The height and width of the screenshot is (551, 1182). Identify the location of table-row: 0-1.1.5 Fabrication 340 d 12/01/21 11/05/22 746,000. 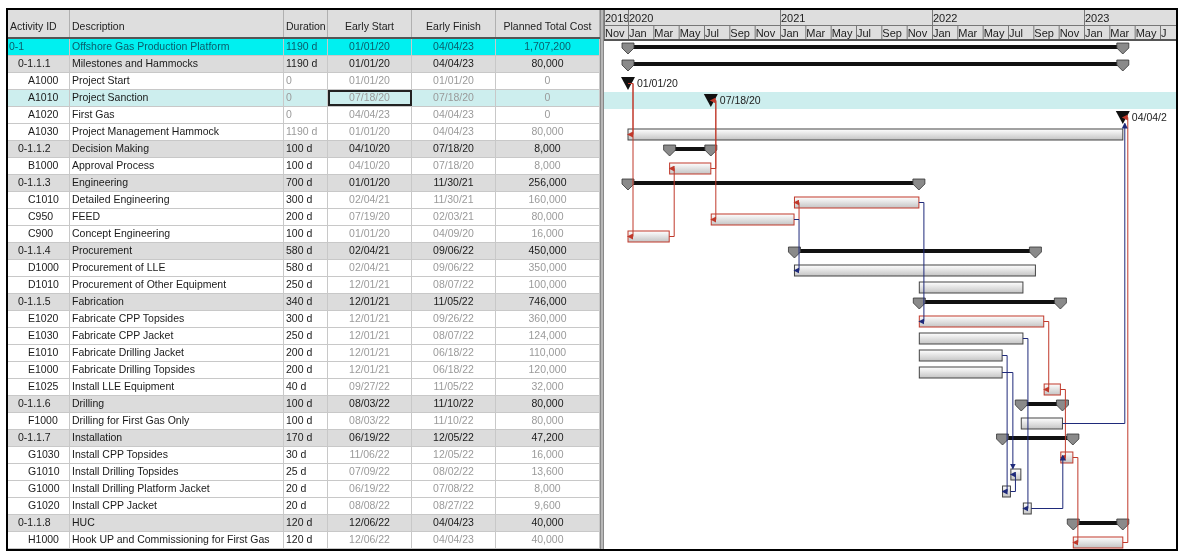
(304, 302).